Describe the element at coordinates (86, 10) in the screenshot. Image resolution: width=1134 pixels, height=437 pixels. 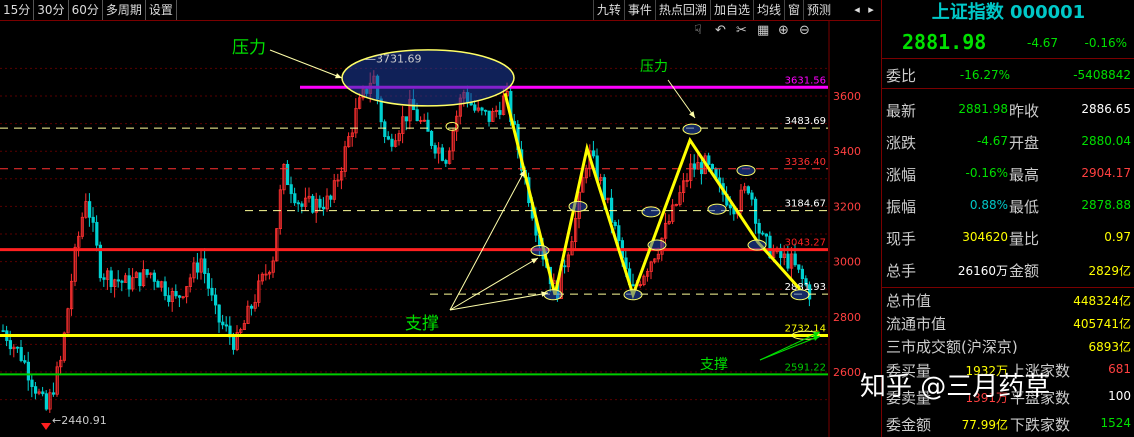
I see `period-tab-2: 60分` at that location.